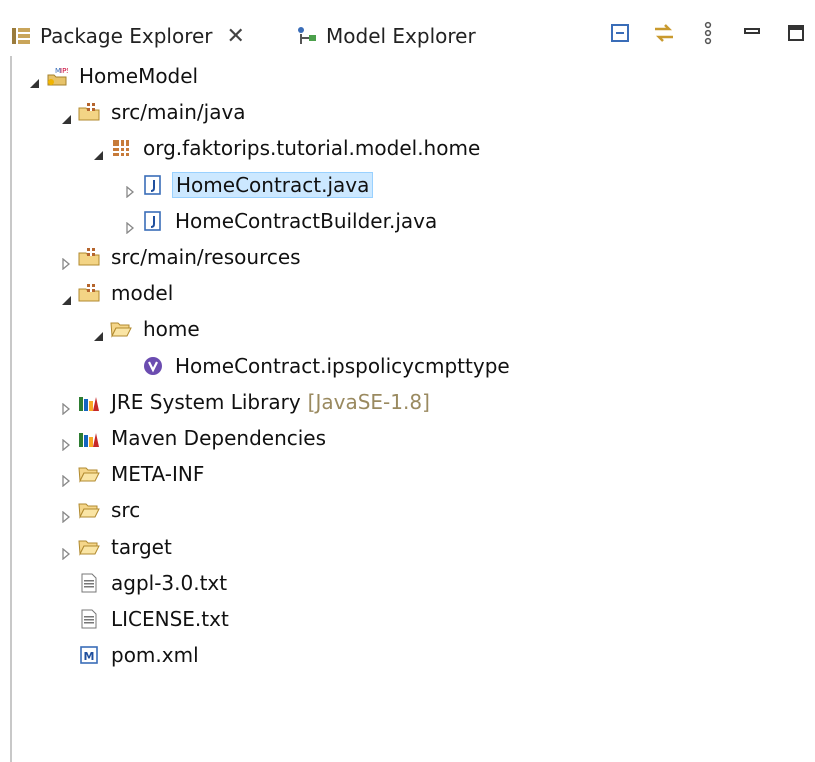 Image resolution: width=815 pixels, height=762 pixels. I want to click on tree-item: HomeContract.java, so click(249, 185).